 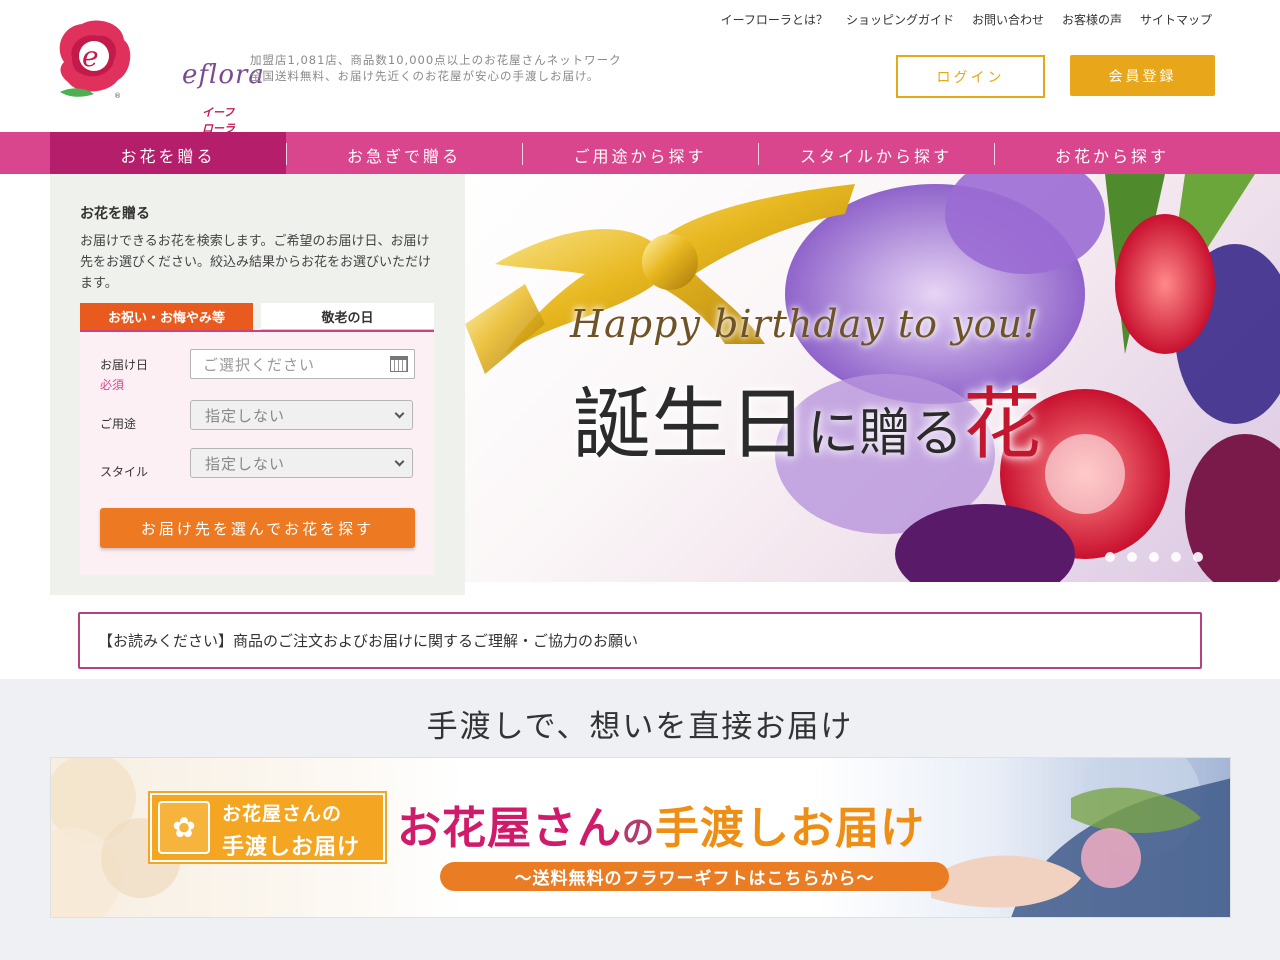 I want to click on flower-hands-icon: ✿, so click(x=184, y=827).